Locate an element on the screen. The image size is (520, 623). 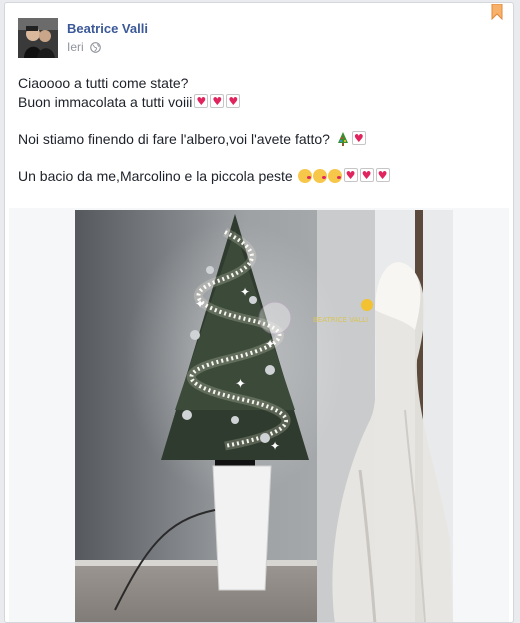
timestamp: Ieri is located at coordinates (75, 47).